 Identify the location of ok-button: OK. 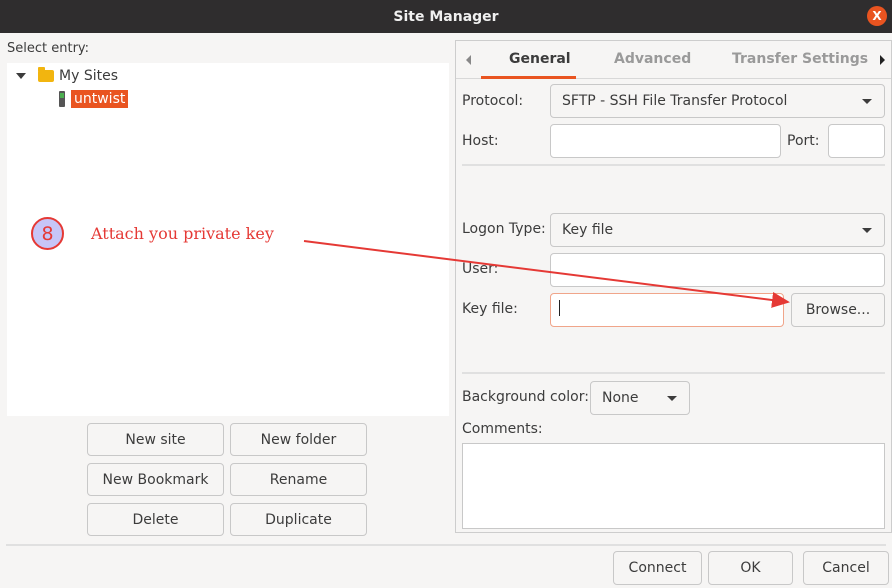
(750, 568).